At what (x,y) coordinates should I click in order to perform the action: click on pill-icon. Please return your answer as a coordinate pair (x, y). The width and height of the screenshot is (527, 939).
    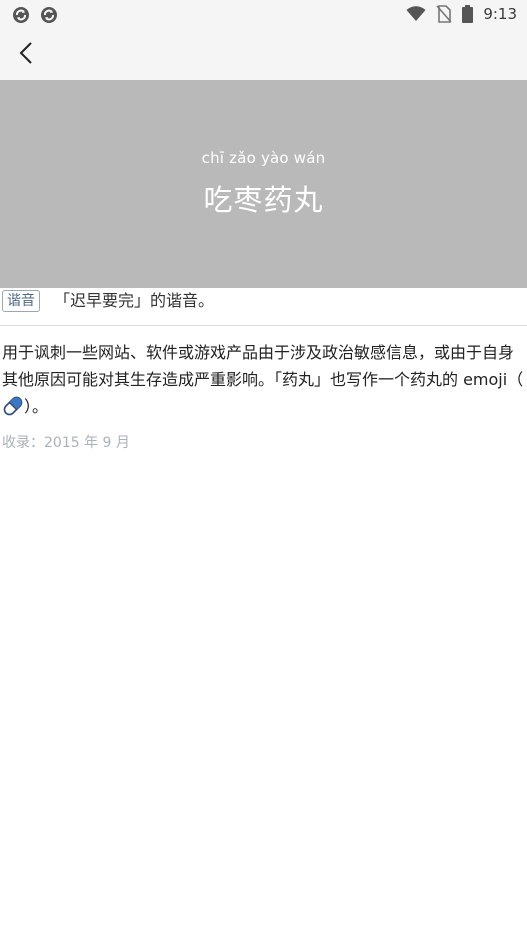
    Looking at the image, I should click on (13, 406).